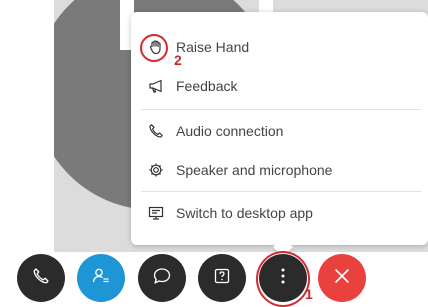 Image resolution: width=428 pixels, height=307 pixels. I want to click on menu-item-audio-connection: Audio connection, so click(276, 131).